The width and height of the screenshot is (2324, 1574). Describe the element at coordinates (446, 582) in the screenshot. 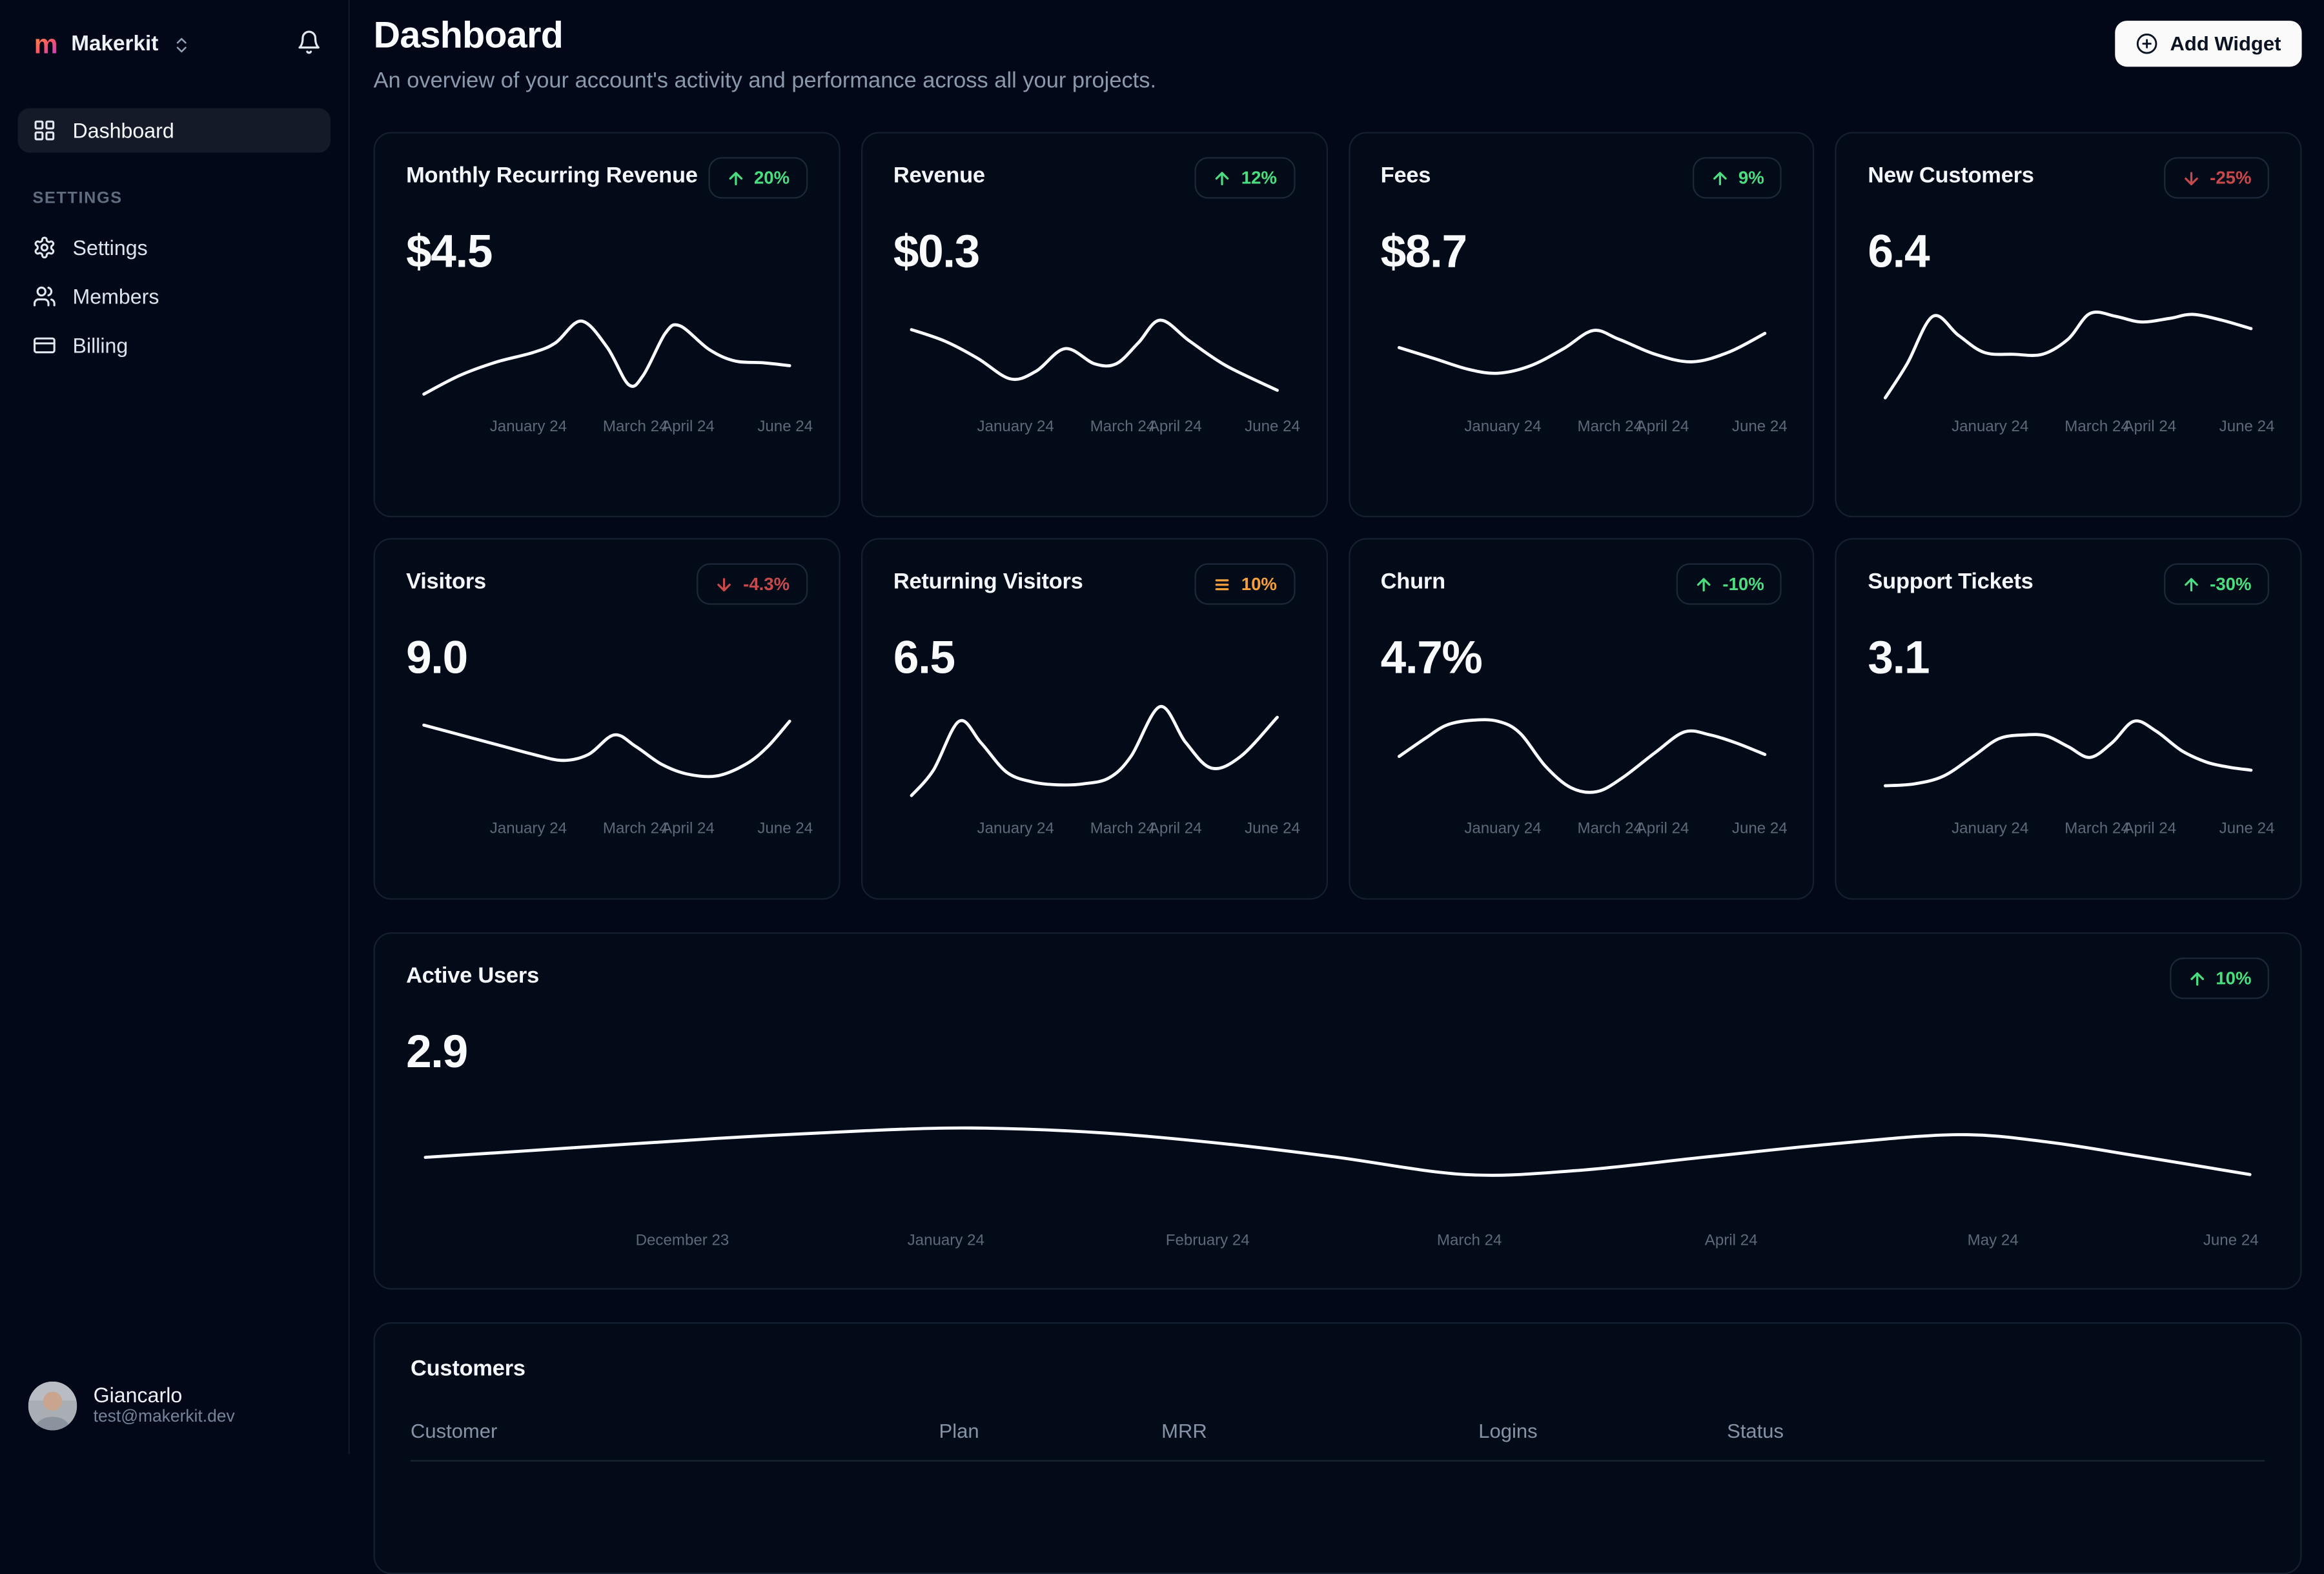

I see `card-title: Visitors` at that location.